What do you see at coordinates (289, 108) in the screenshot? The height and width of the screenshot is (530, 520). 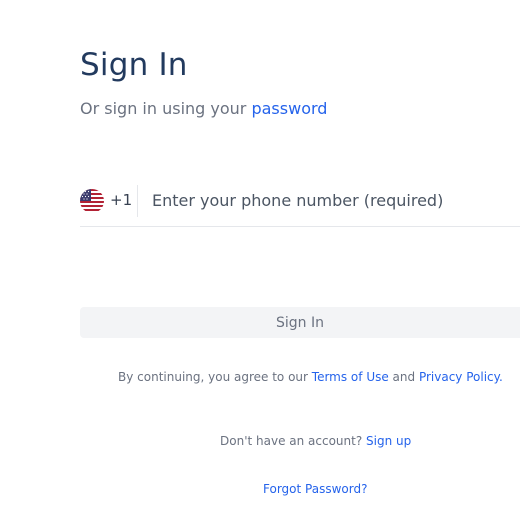 I see `password-link: password` at bounding box center [289, 108].